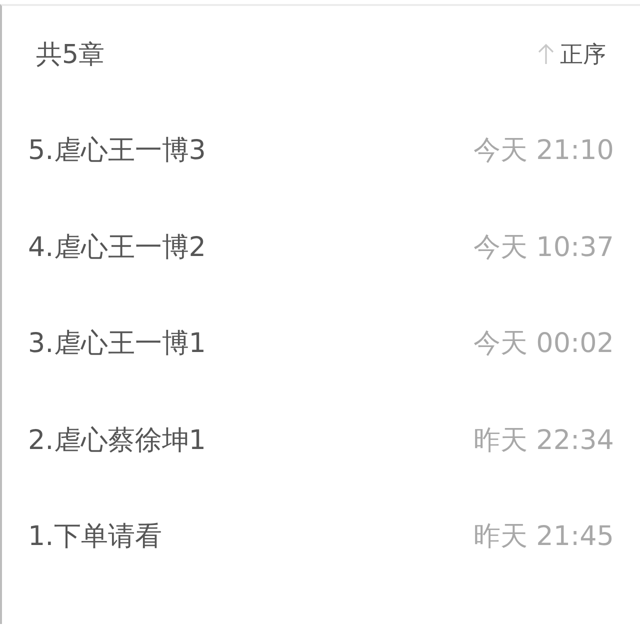 This screenshot has width=640, height=626. Describe the element at coordinates (544, 247) in the screenshot. I see `chapter-time: 今天 10:37` at that location.